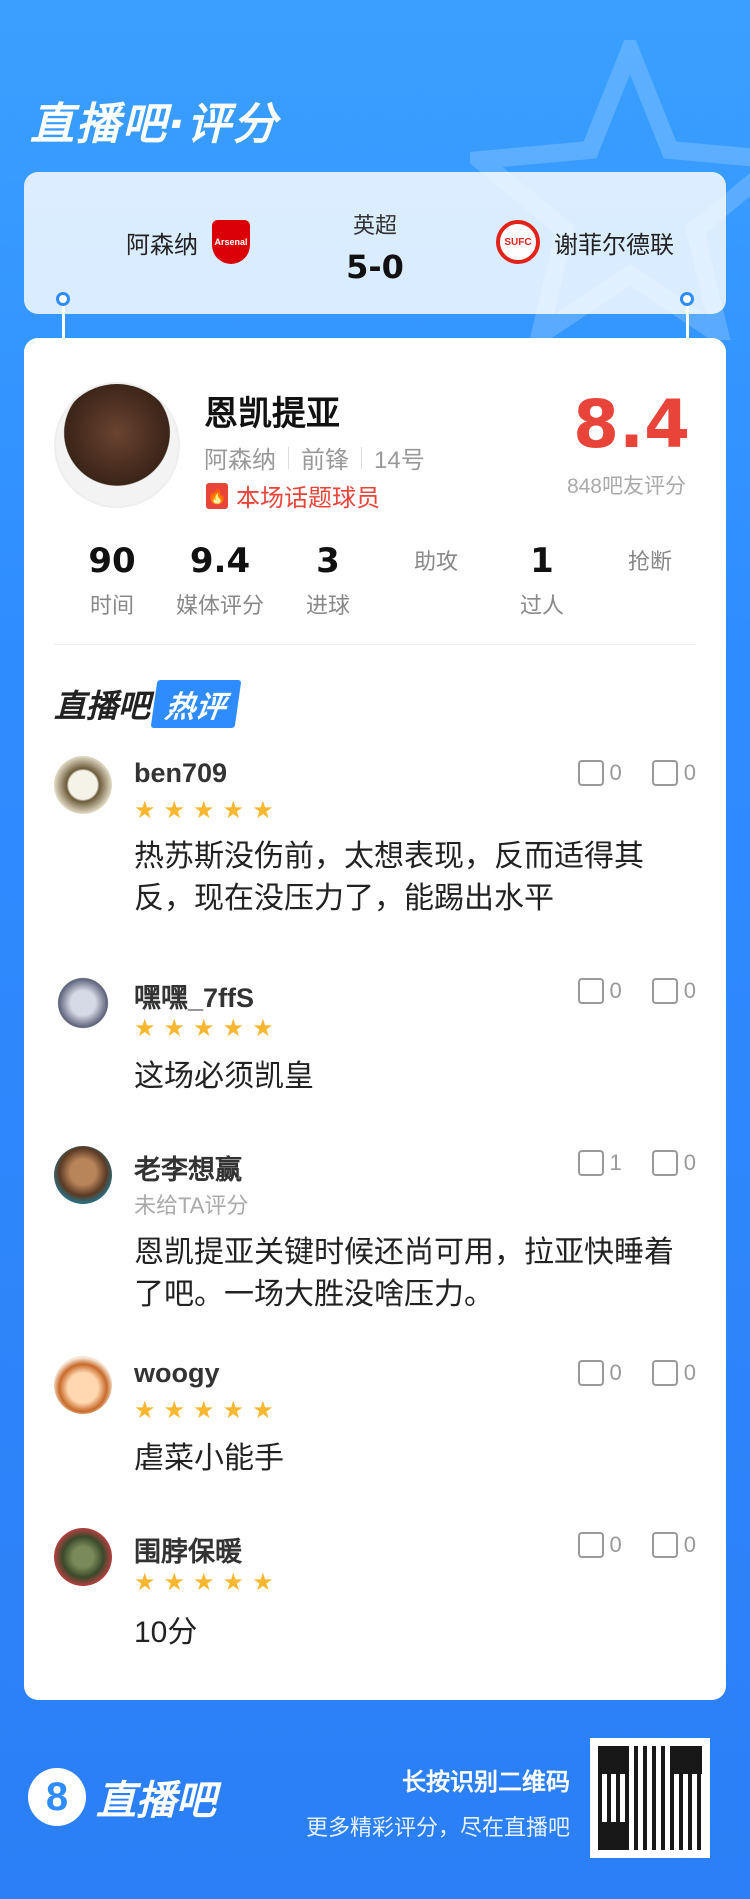  Describe the element at coordinates (57, 1797) in the screenshot. I see `brand-logo-icon: 8` at that location.